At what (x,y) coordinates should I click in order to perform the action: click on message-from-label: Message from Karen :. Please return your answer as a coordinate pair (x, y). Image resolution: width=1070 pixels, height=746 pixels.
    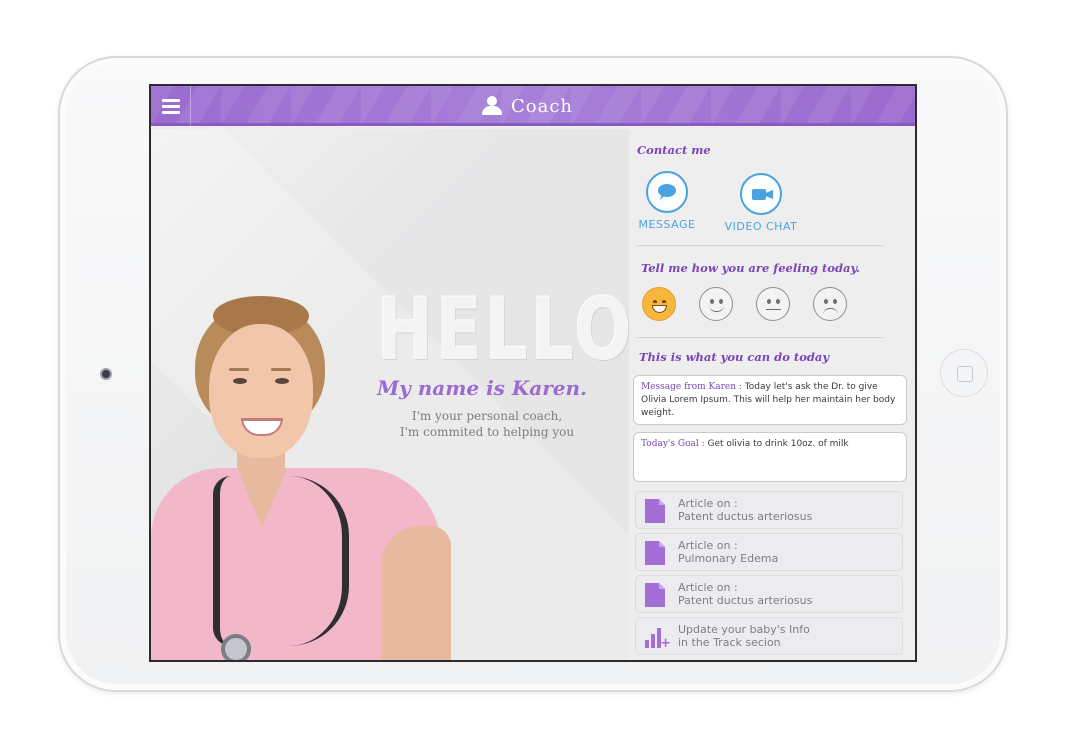
    Looking at the image, I should click on (691, 387).